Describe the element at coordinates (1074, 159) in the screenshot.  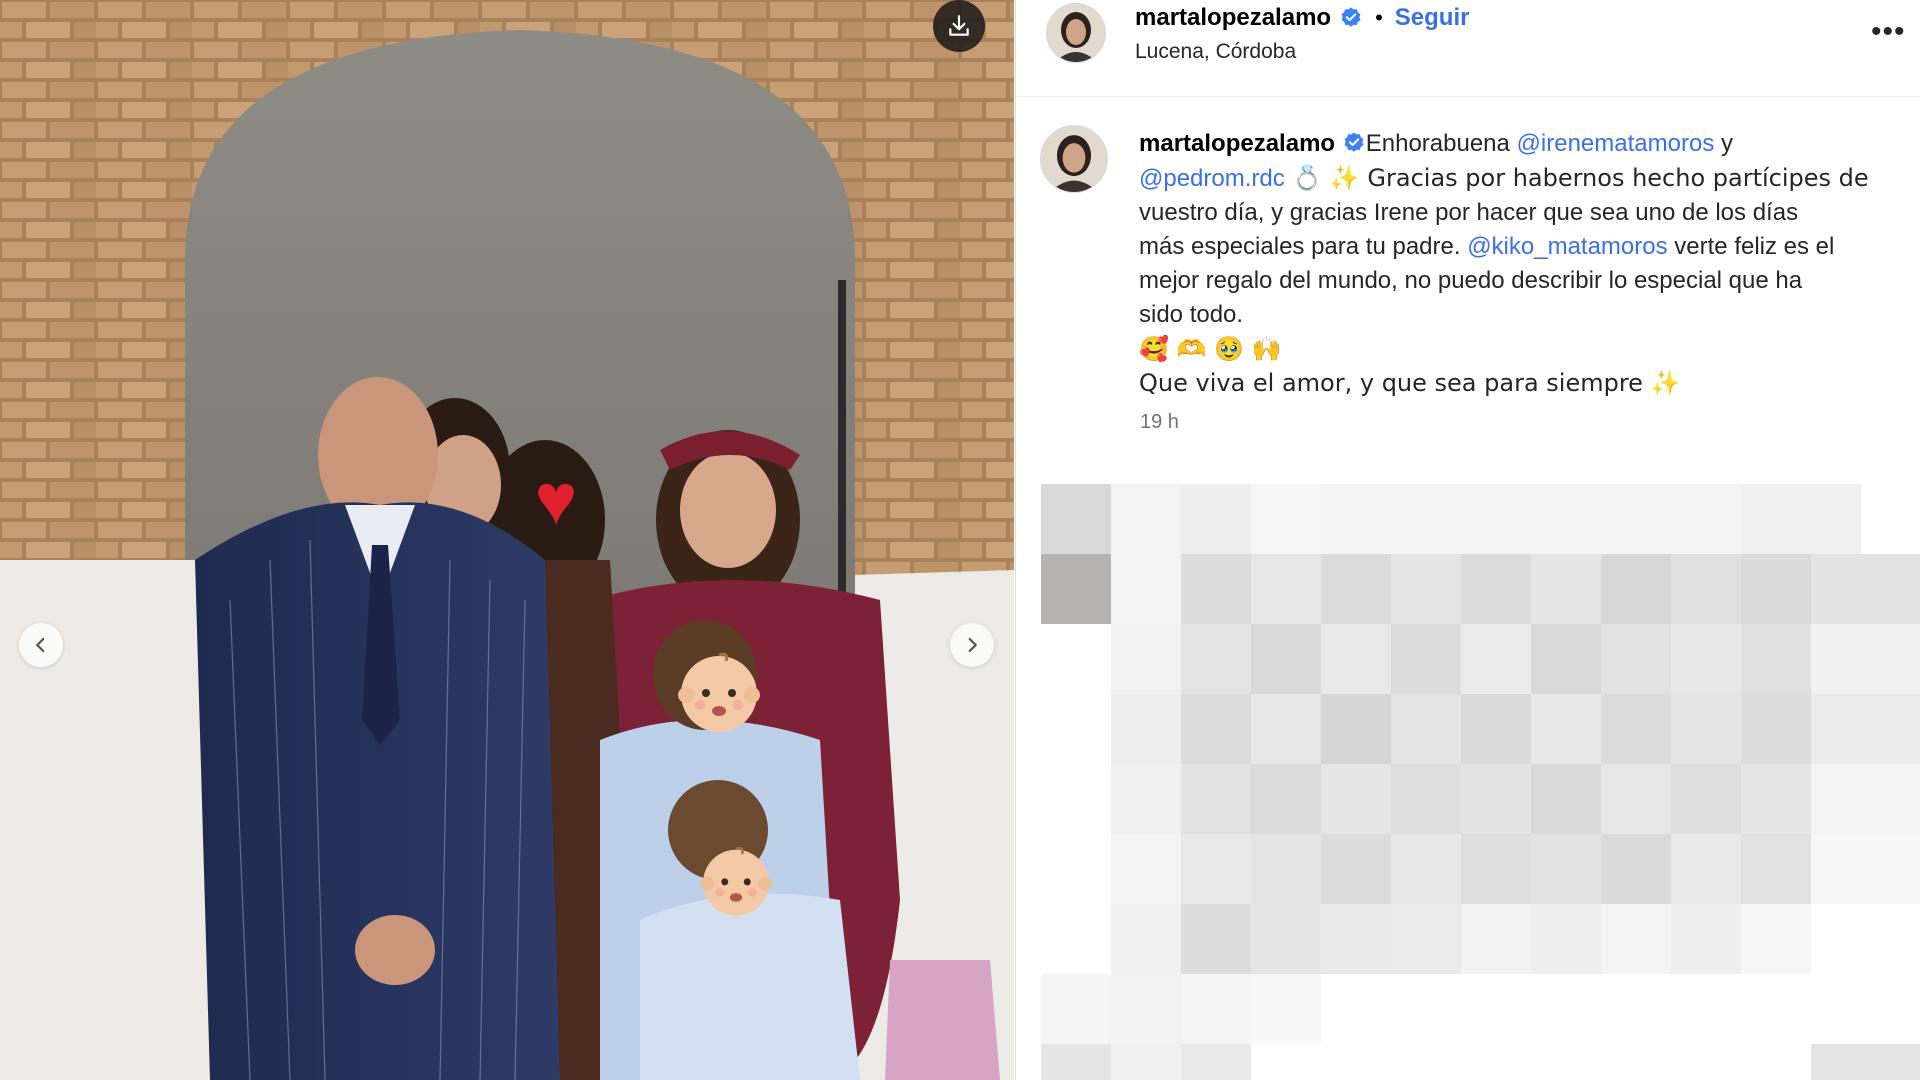
I see `caption-author-avatar` at that location.